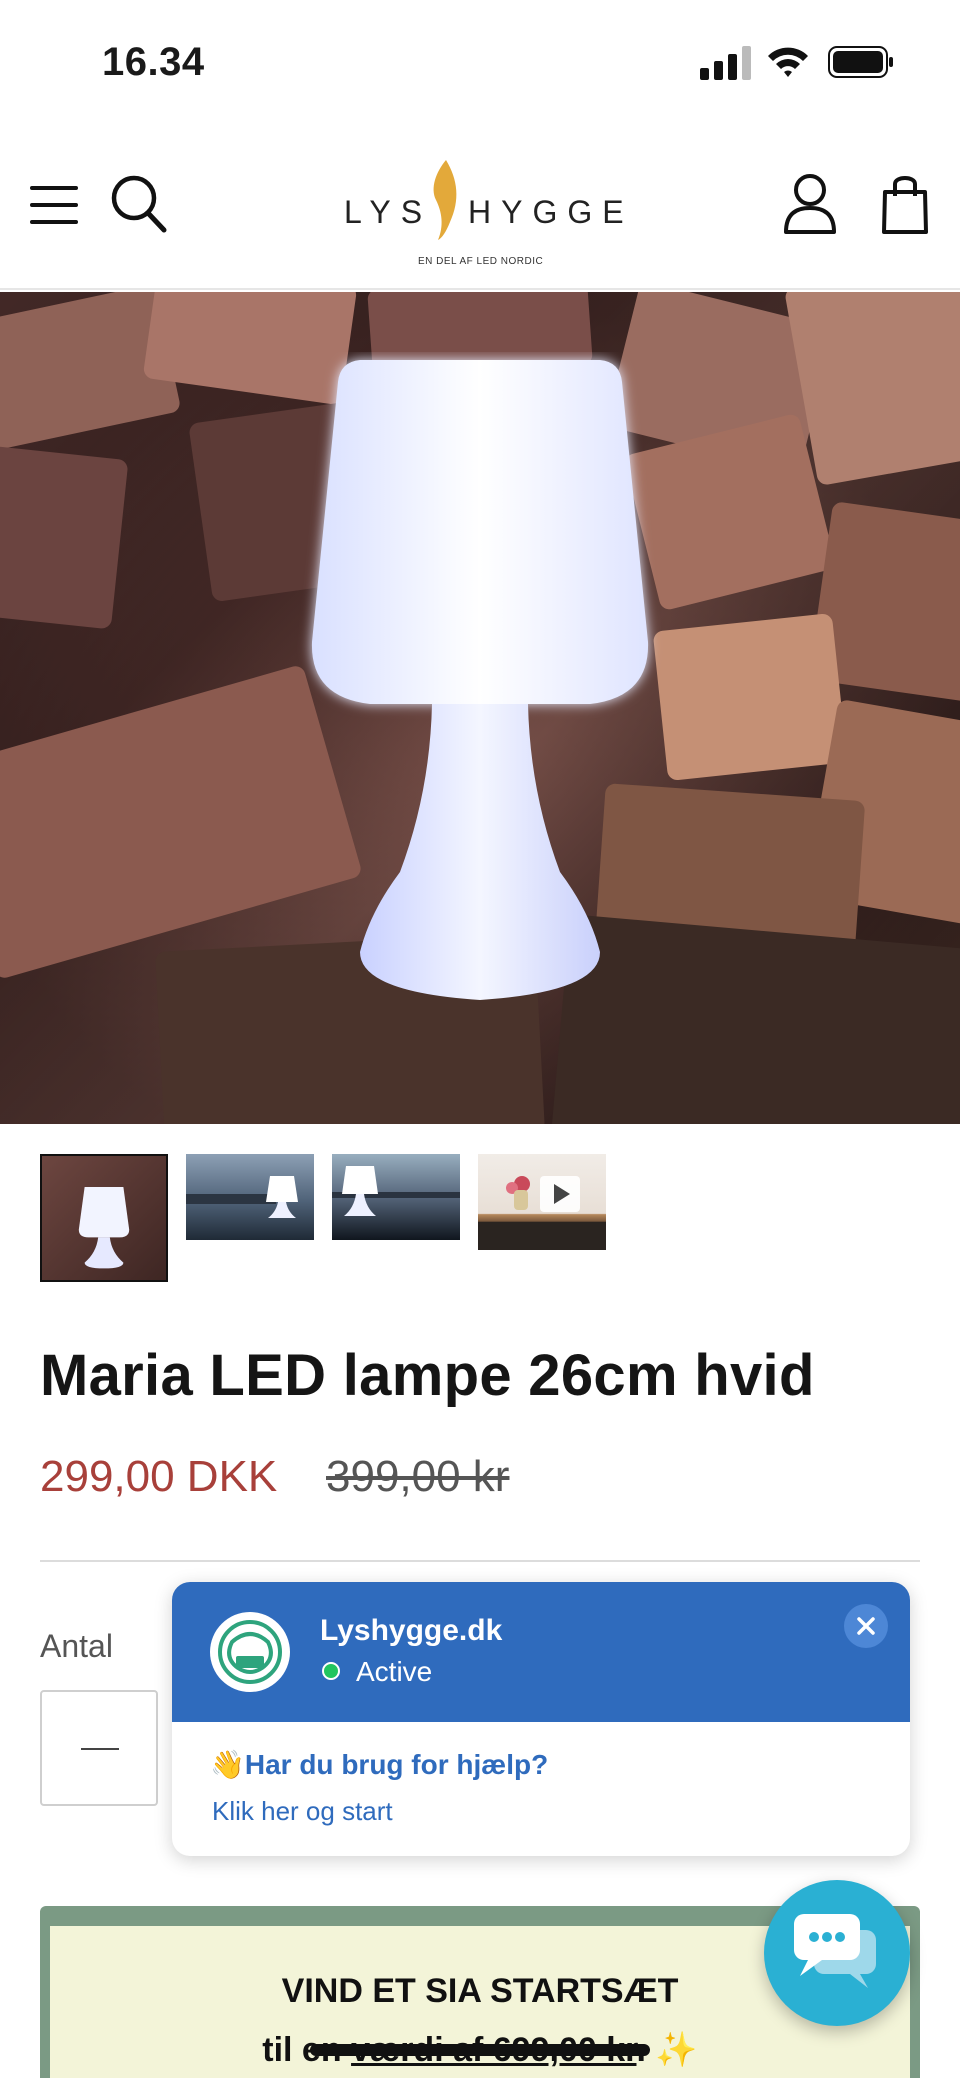  Describe the element at coordinates (481, 261) in the screenshot. I see `logo-tagline: EN DEL AF LED NORDIC` at that location.